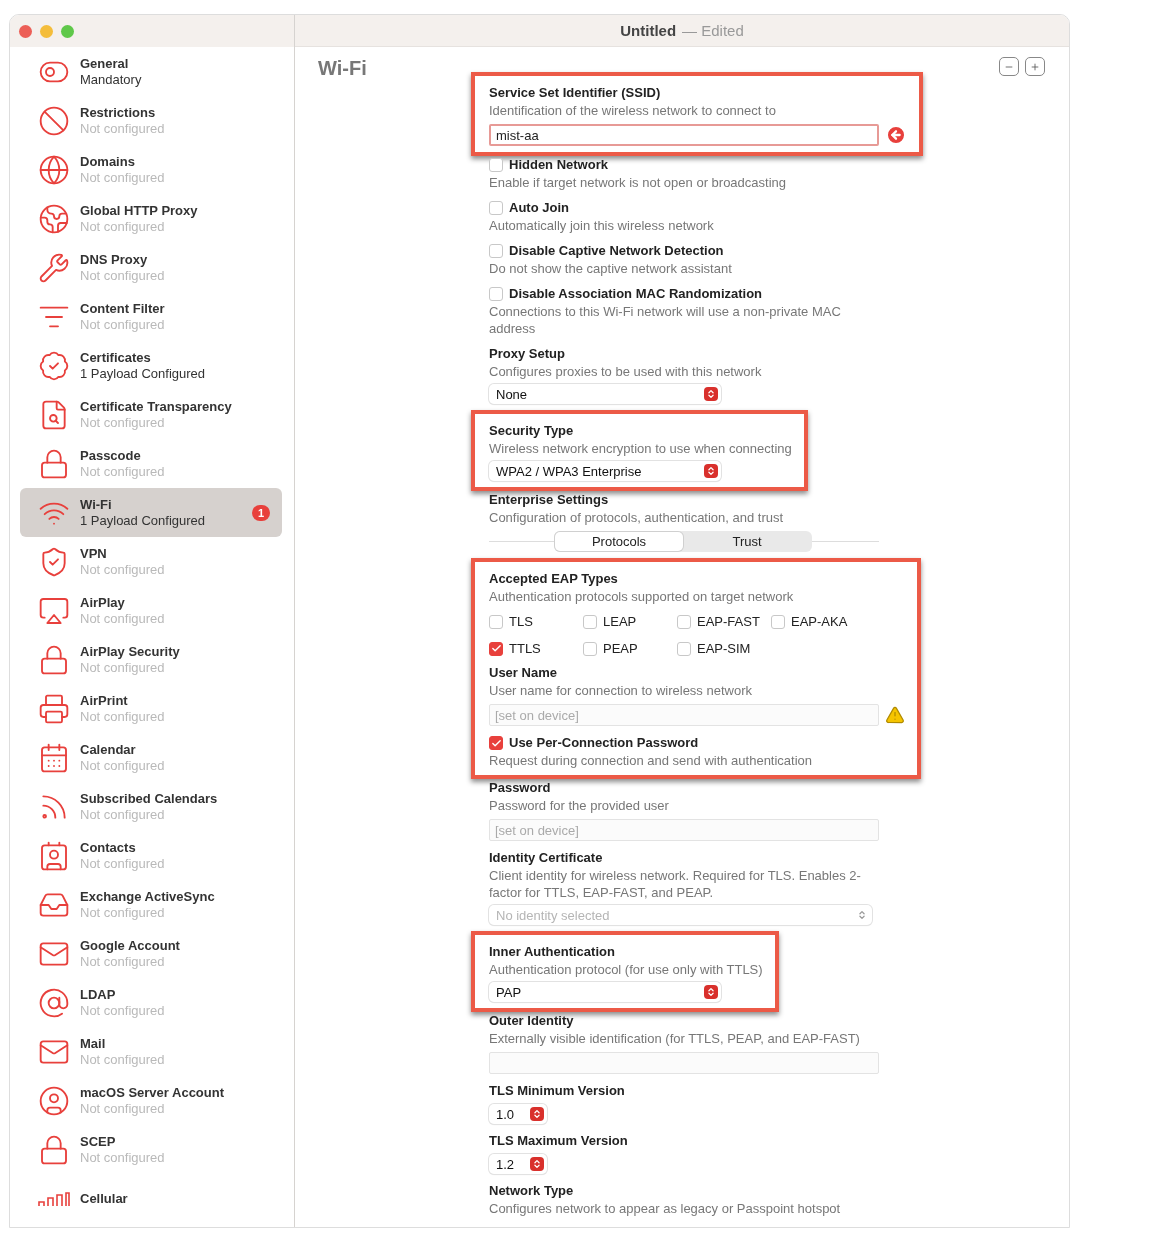 Image resolution: width=1154 pixels, height=1236 pixels. Describe the element at coordinates (640, 448) in the screenshot. I see `field-description: Wireless network encryption to use when connecting` at that location.